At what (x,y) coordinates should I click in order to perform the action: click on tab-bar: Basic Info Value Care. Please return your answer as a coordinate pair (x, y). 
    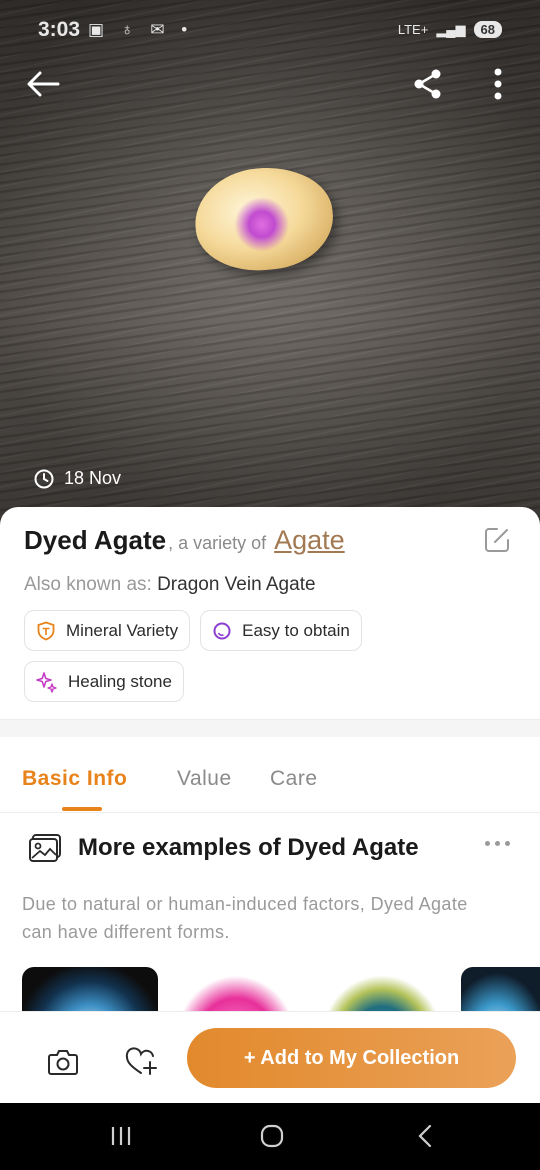
    Looking at the image, I should click on (270, 775).